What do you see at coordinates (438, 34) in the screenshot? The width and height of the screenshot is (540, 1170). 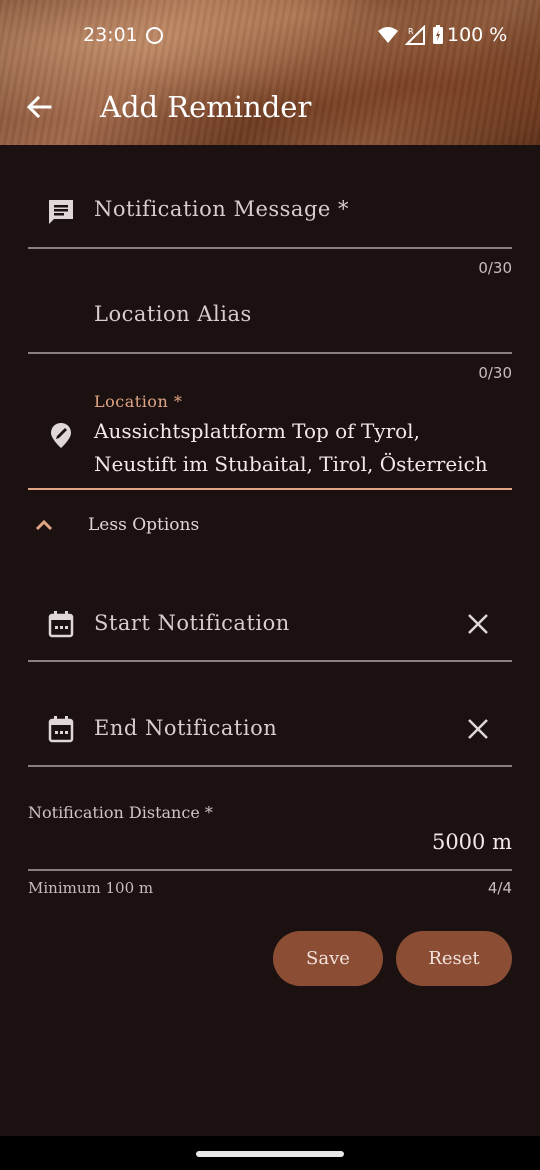 I see `battery-icon` at bounding box center [438, 34].